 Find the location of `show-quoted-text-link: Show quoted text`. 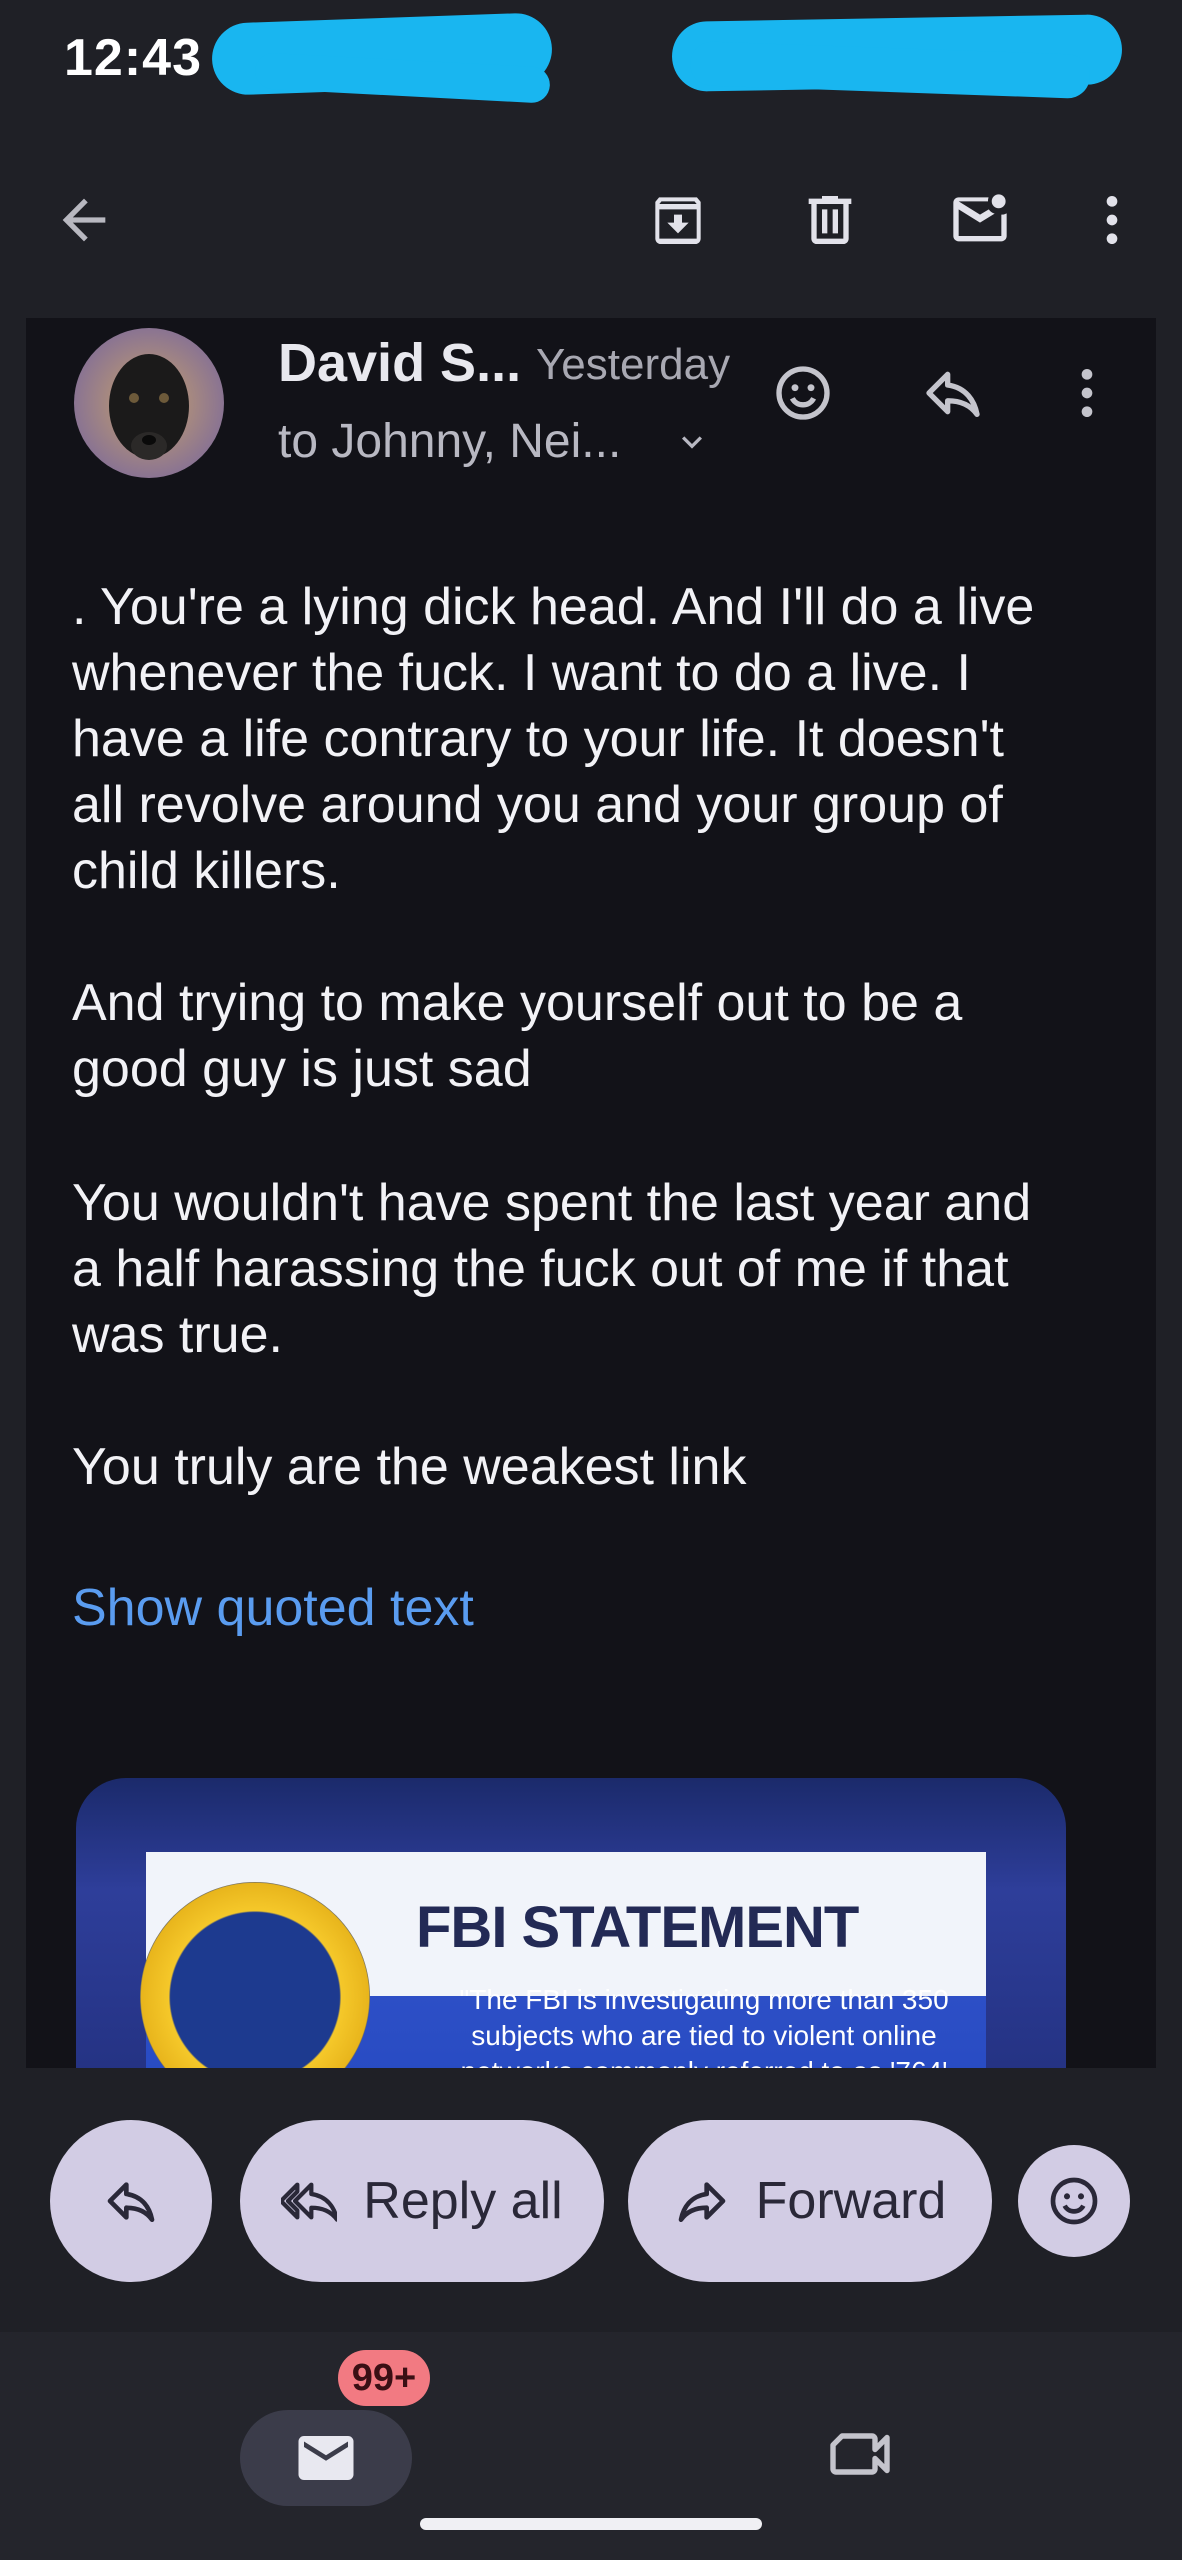

show-quoted-text-link: Show quoted text is located at coordinates (273, 1608).